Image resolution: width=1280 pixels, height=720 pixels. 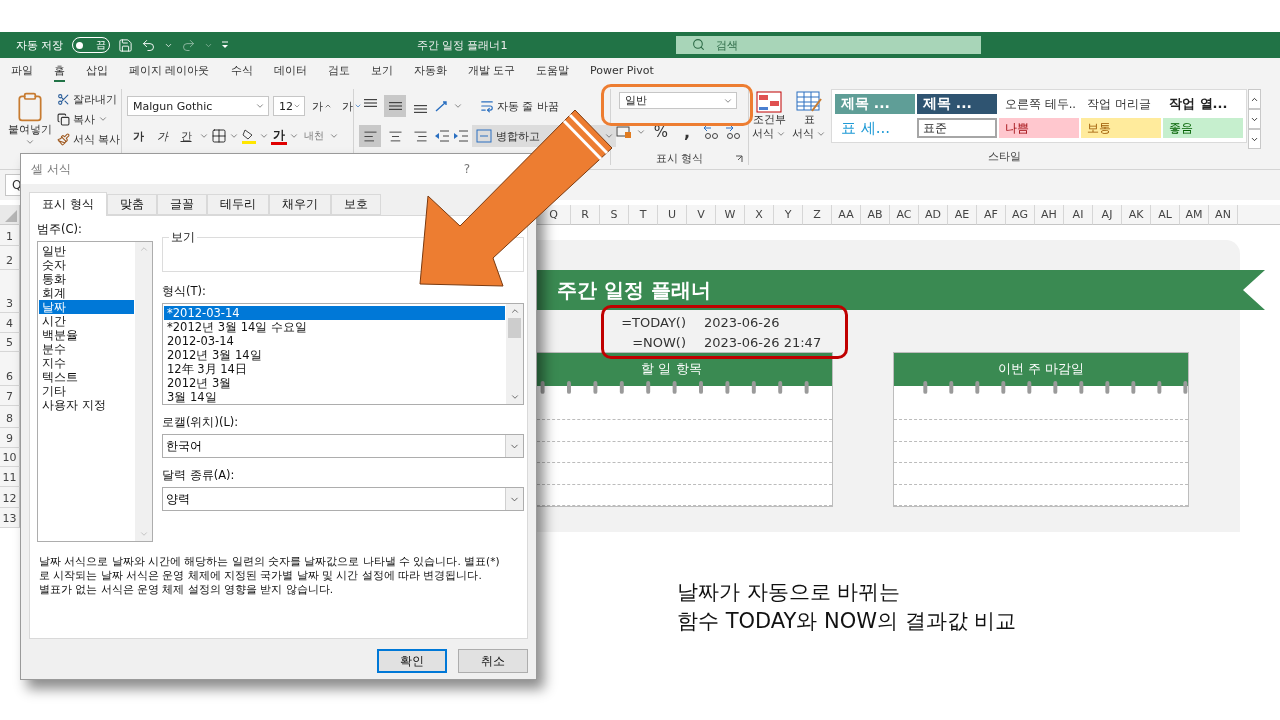 What do you see at coordinates (299, 204) in the screenshot?
I see `dialog-tab: 채우기` at bounding box center [299, 204].